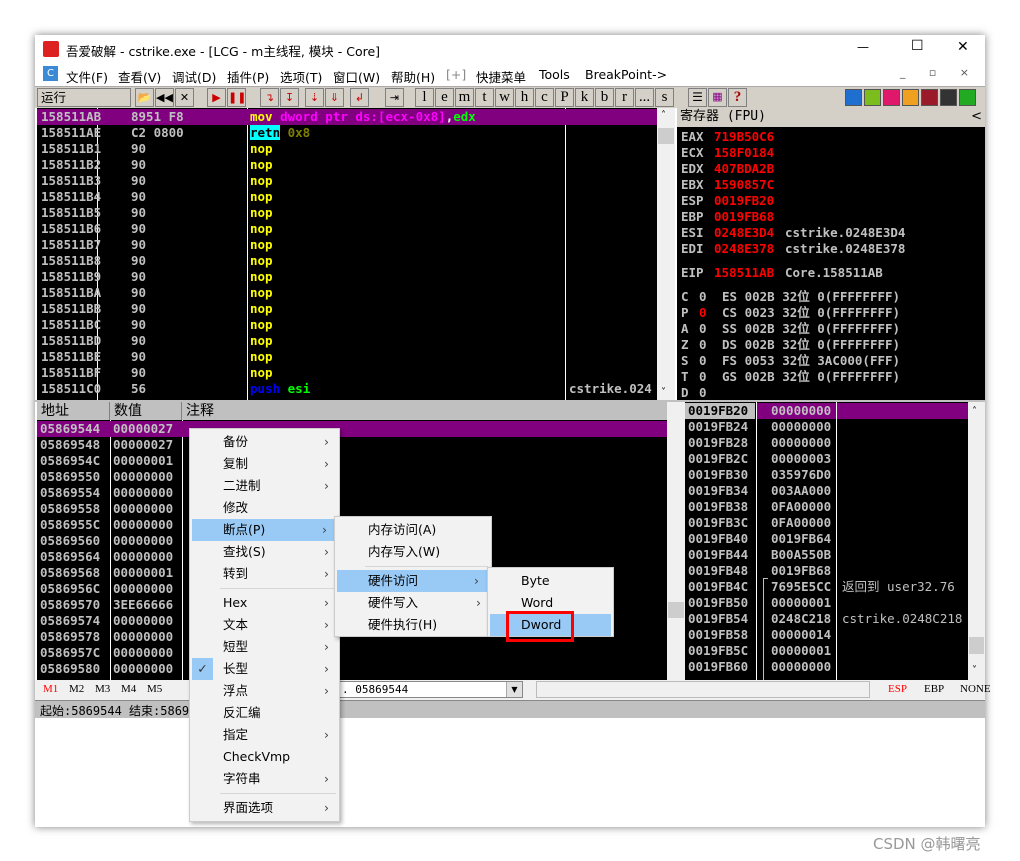 The height and width of the screenshot is (861, 1020). Describe the element at coordinates (831, 392) in the screenshot. I see `flag-row: D0` at that location.